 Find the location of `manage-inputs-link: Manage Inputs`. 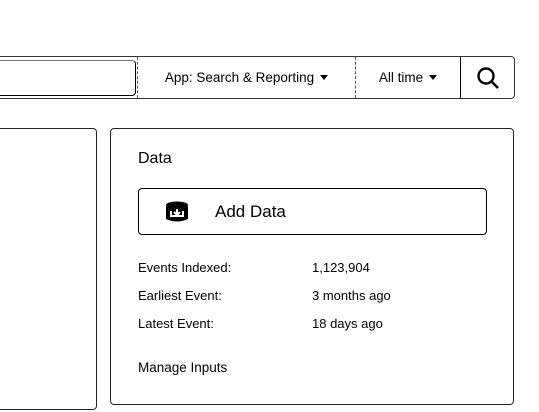

manage-inputs-link: Manage Inputs is located at coordinates (182, 367).